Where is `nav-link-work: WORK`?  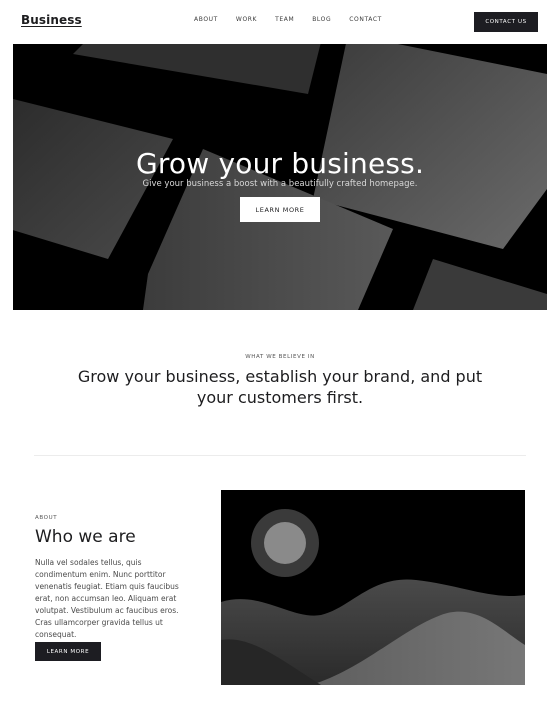
nav-link-work: WORK is located at coordinates (246, 19).